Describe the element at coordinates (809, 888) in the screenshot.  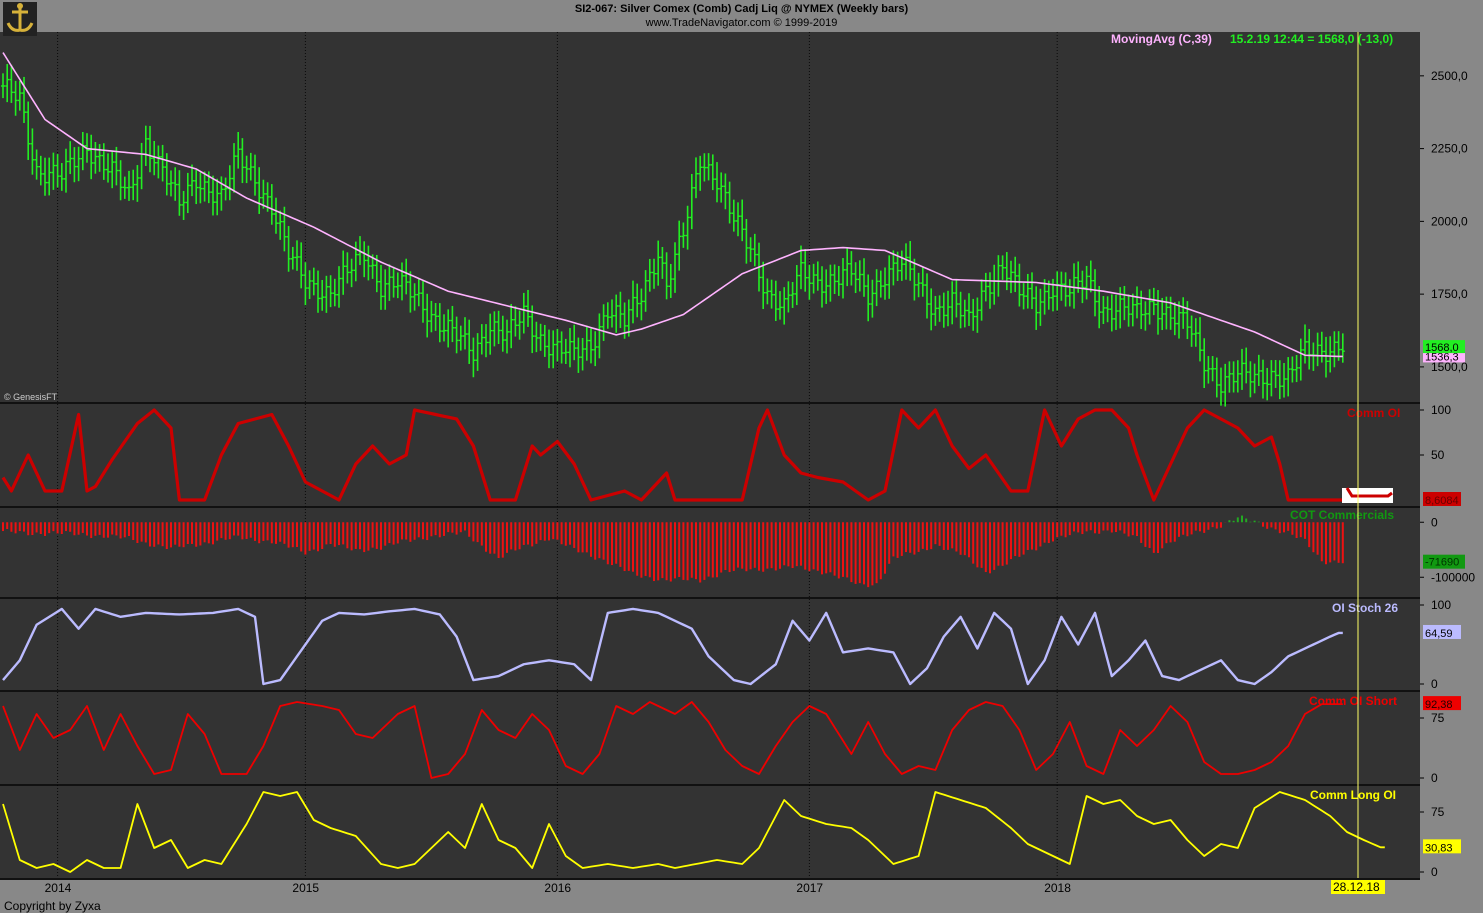
I see `x-tick-label: 2017` at that location.